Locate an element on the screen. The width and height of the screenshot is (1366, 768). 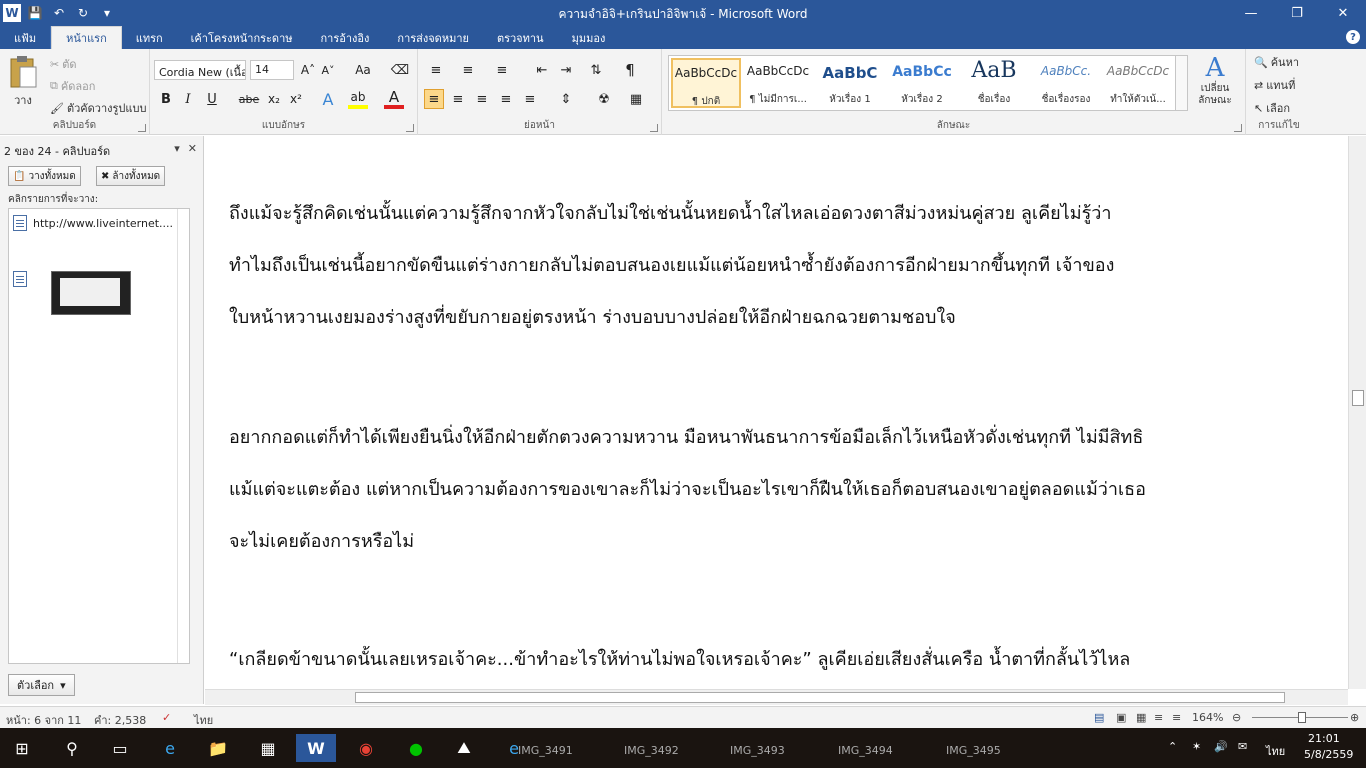
format-painter-button: 🖌 ตัวคัดวางรูปแบบ is located at coordinates (98, 108).